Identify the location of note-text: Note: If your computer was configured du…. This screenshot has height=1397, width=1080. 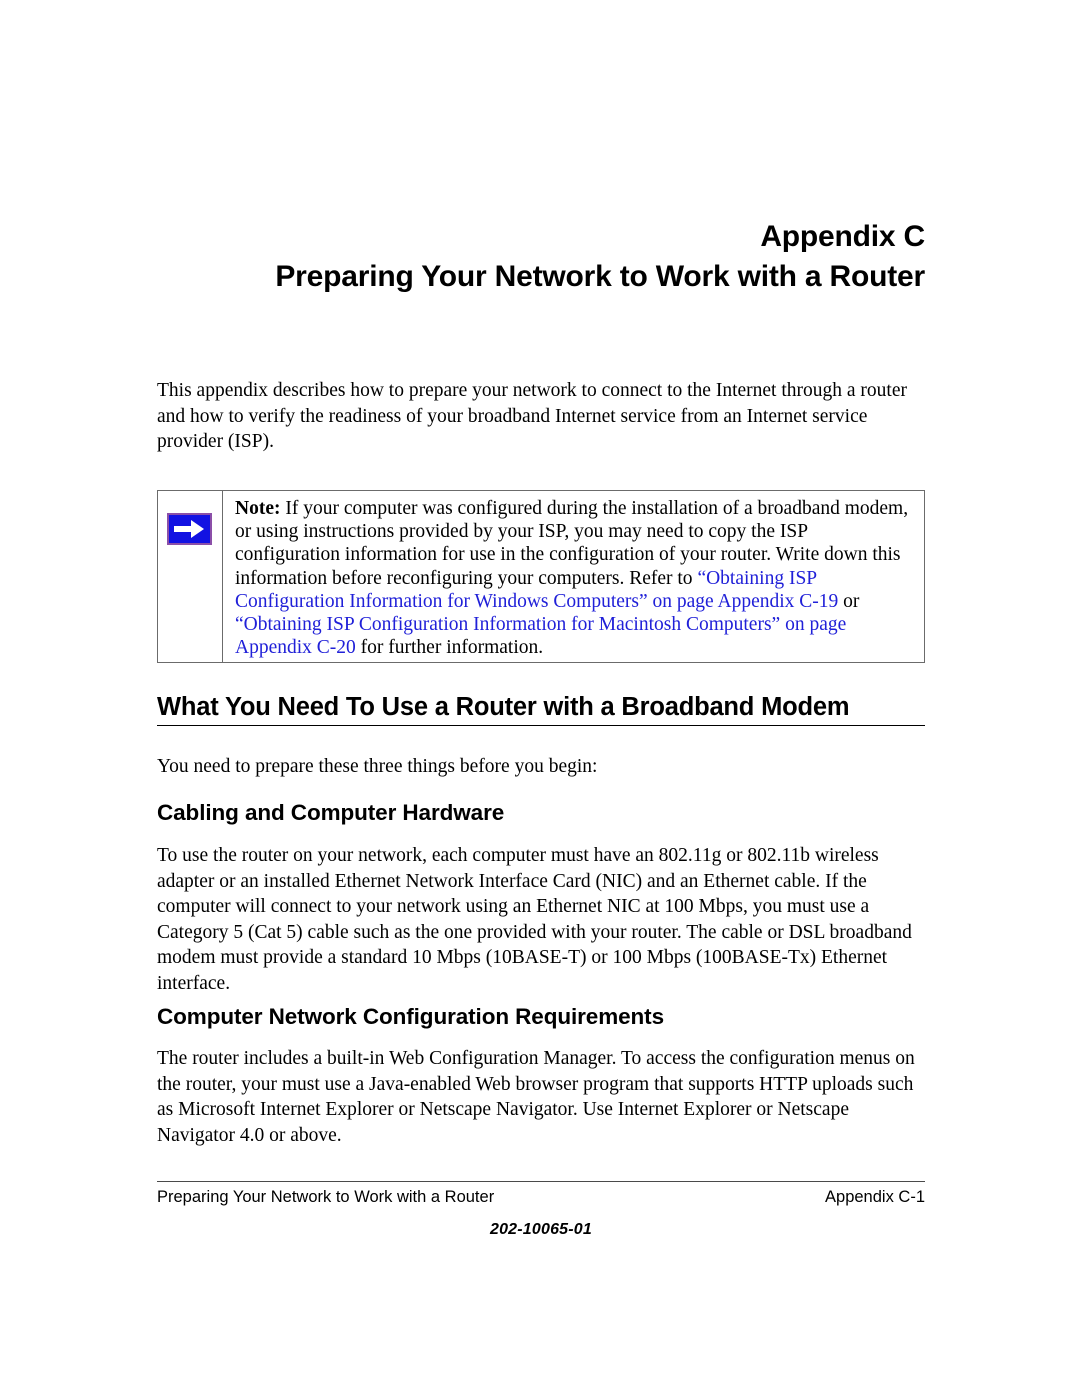
(573, 576).